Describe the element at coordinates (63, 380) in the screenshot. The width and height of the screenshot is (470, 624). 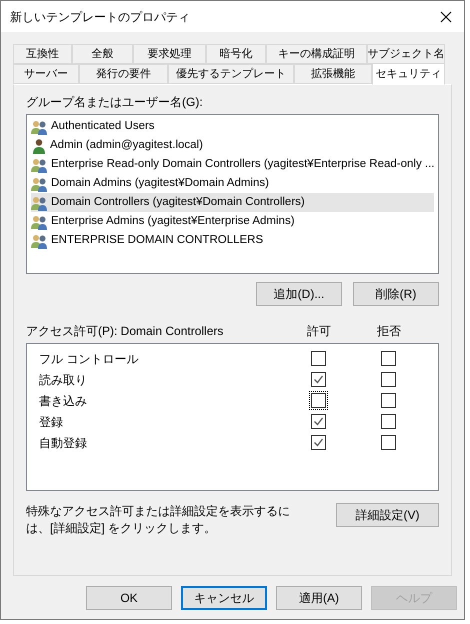
I see `permission-name: 読み取り` at that location.